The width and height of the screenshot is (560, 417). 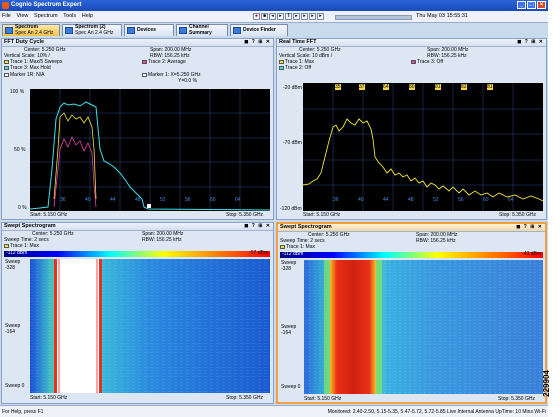 I want to click on channel-util: 64, so click(x=386, y=87).